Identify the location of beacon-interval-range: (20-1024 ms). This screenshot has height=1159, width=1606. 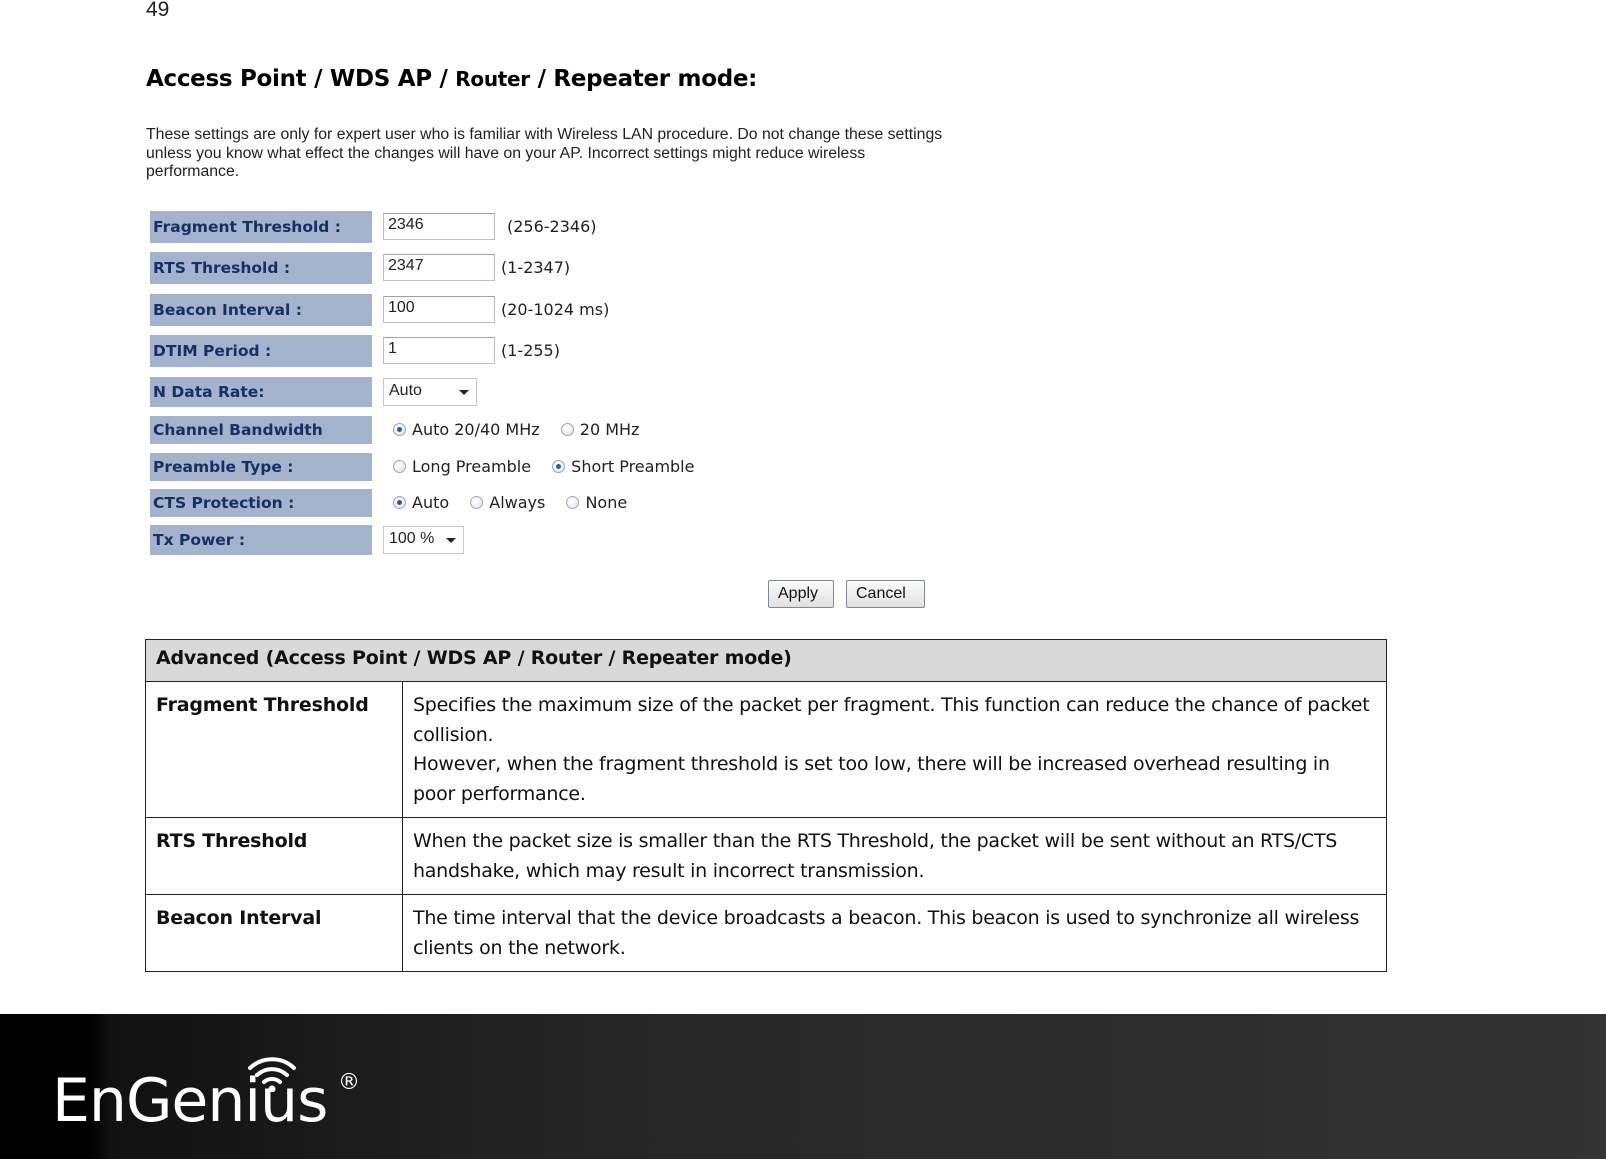
(555, 309).